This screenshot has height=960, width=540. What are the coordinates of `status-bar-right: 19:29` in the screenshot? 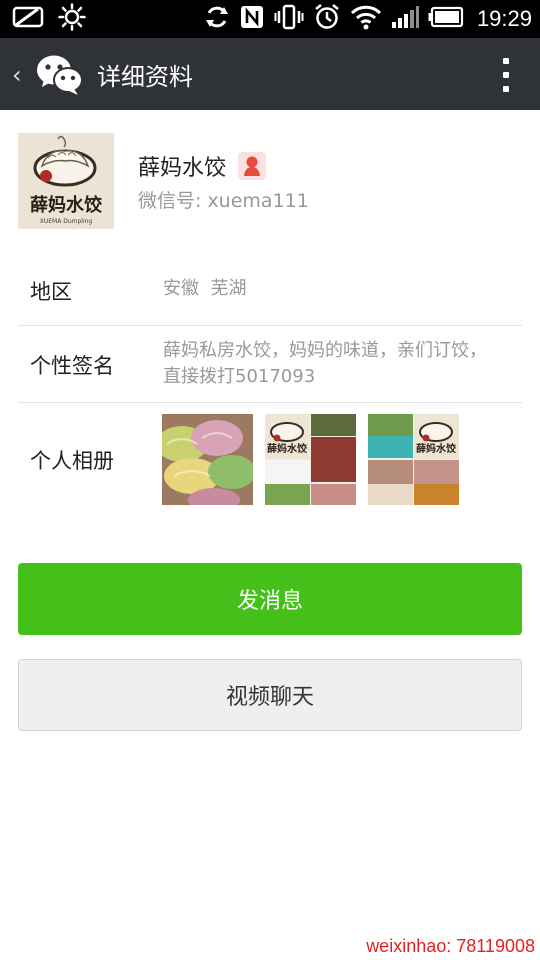 It's located at (368, 19).